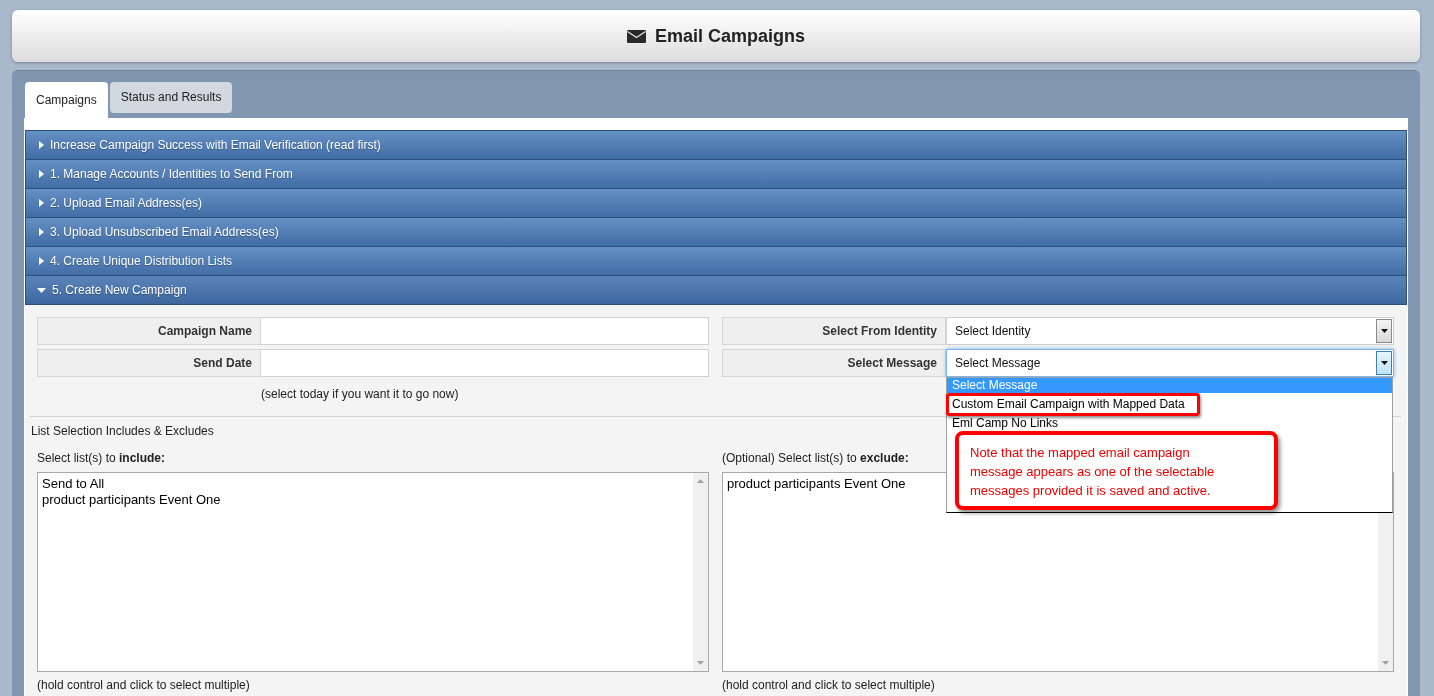 Image resolution: width=1434 pixels, height=696 pixels. I want to click on hint-text: (select today if you want it to go now), so click(360, 394).